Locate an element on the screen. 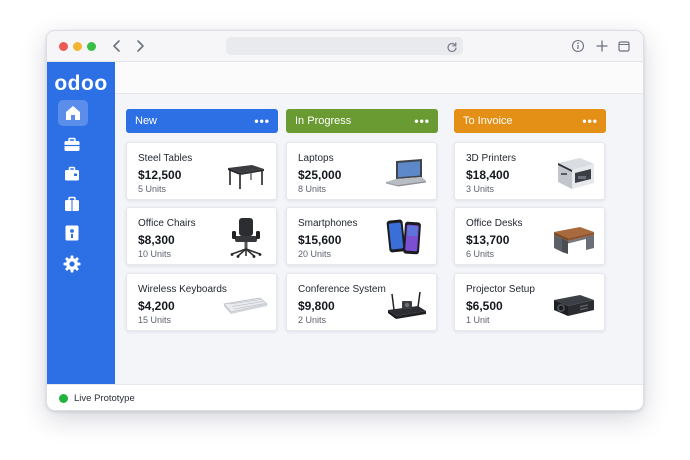 The image size is (690, 460). suitcase-icon is located at coordinates (72, 173).